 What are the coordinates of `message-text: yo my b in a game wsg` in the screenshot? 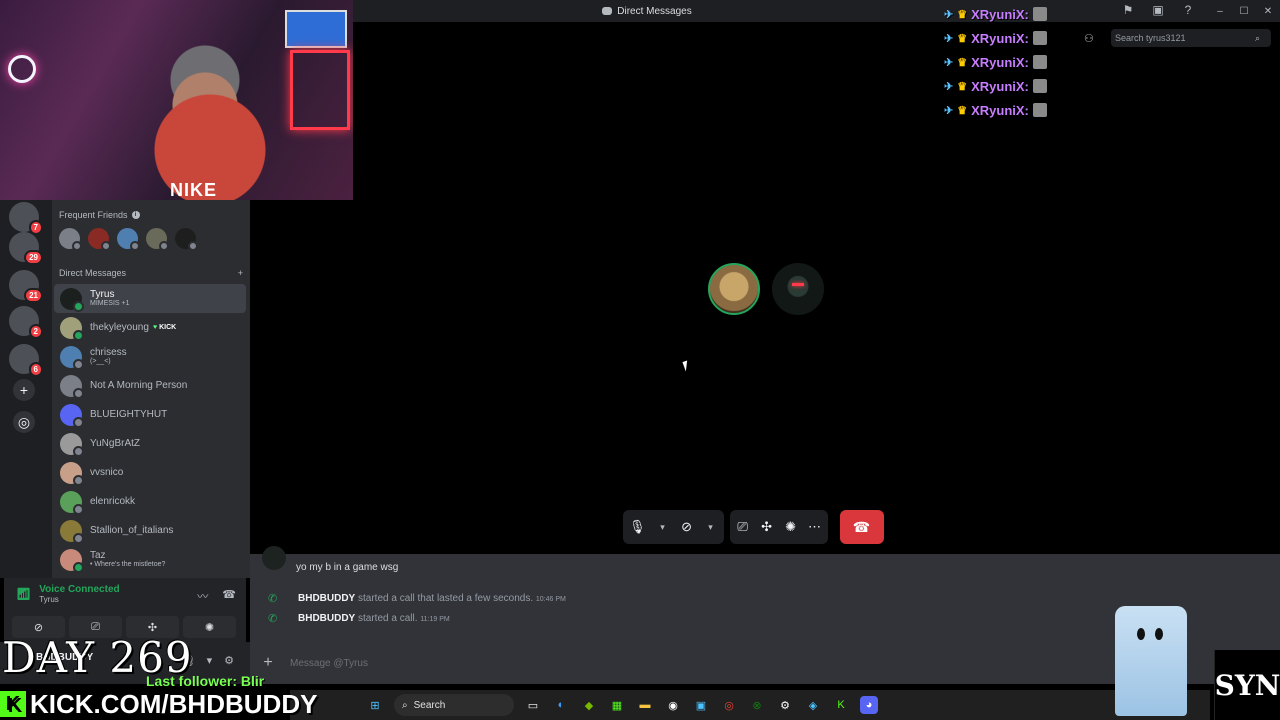 It's located at (347, 567).